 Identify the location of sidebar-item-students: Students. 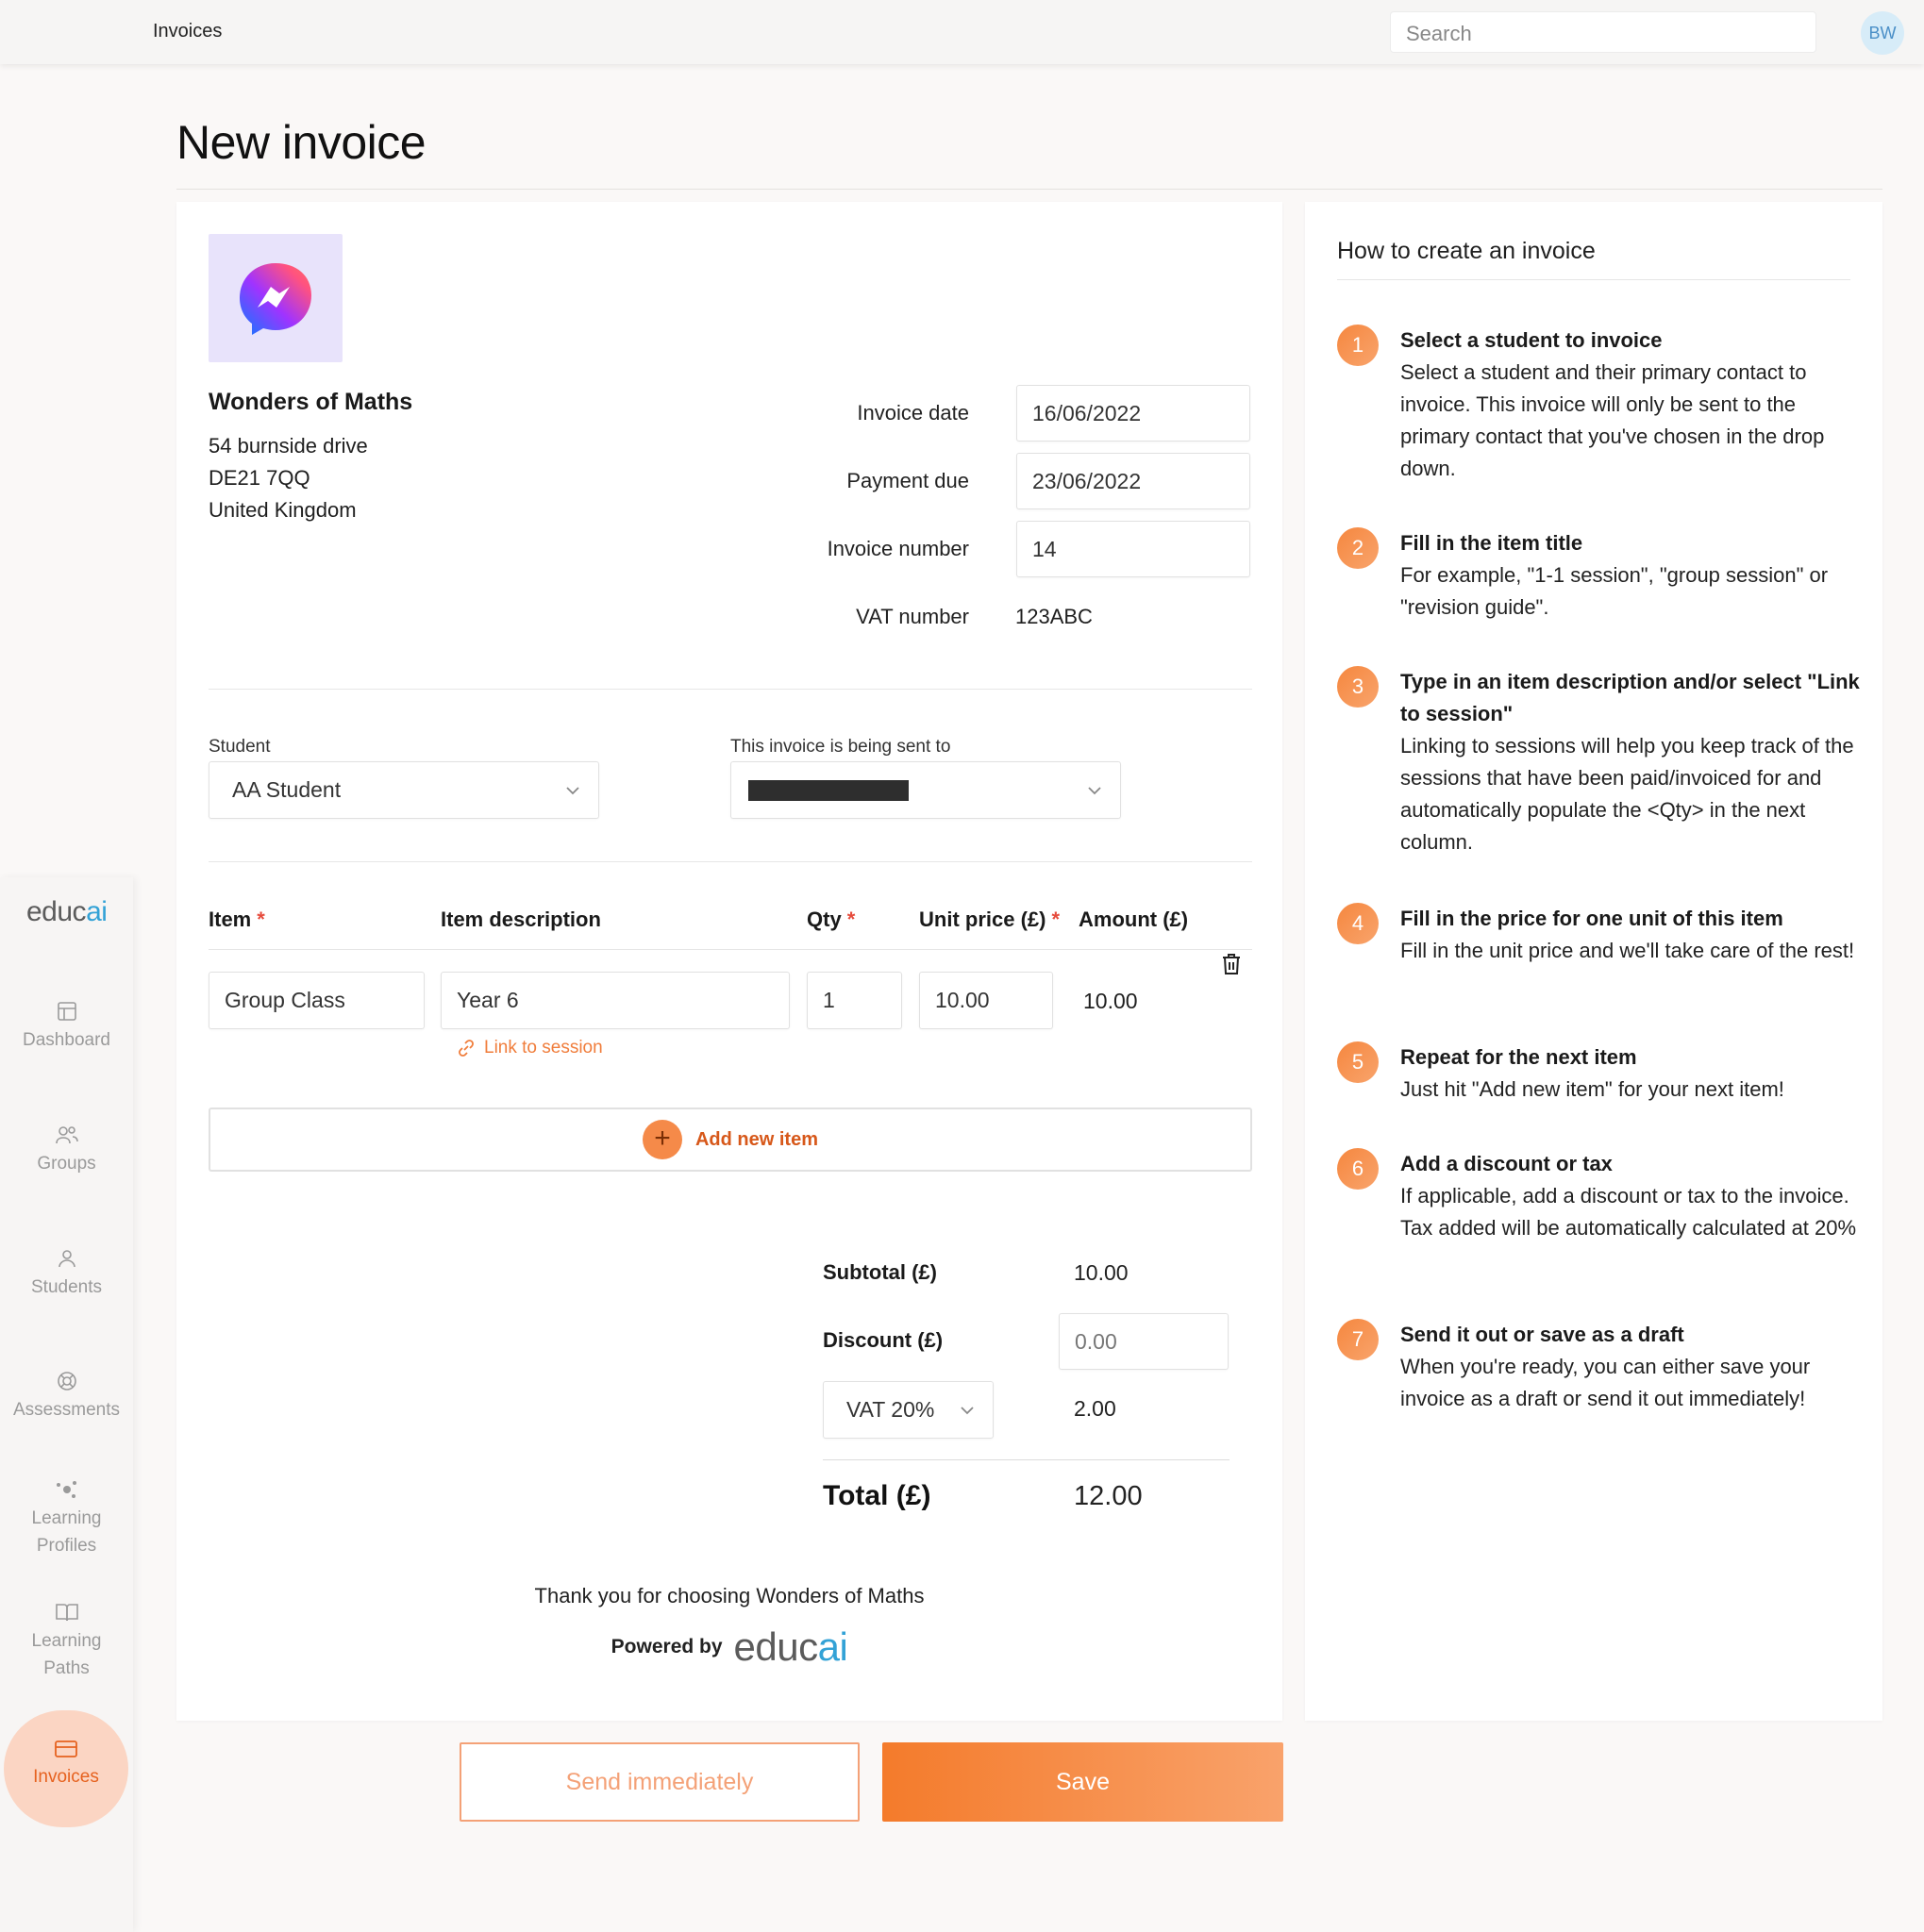
(66, 1274).